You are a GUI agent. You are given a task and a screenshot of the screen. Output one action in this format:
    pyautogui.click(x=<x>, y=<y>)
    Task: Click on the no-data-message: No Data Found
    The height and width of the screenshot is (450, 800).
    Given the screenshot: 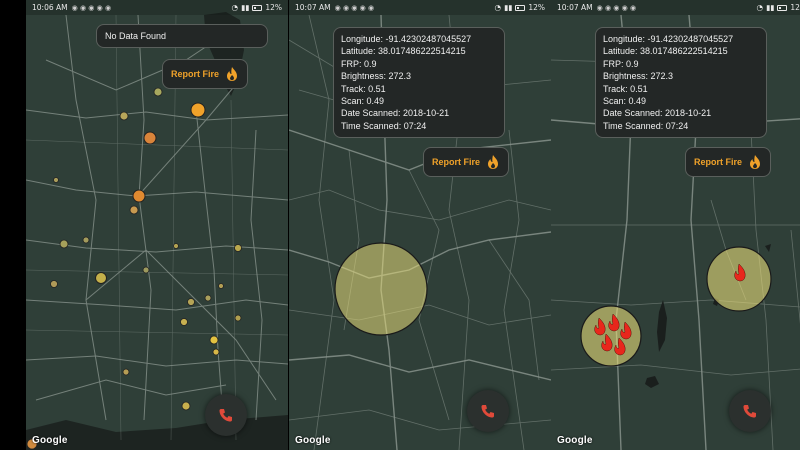 What is the action you would take?
    pyautogui.click(x=136, y=36)
    